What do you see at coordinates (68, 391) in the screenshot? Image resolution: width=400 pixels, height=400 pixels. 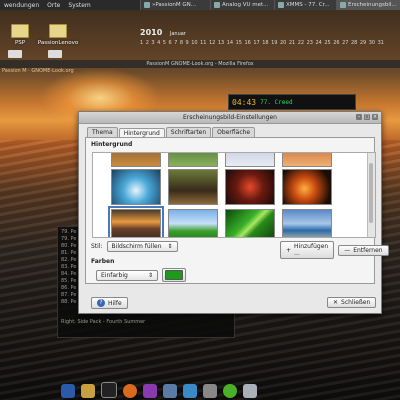 I see `home-icon` at bounding box center [68, 391].